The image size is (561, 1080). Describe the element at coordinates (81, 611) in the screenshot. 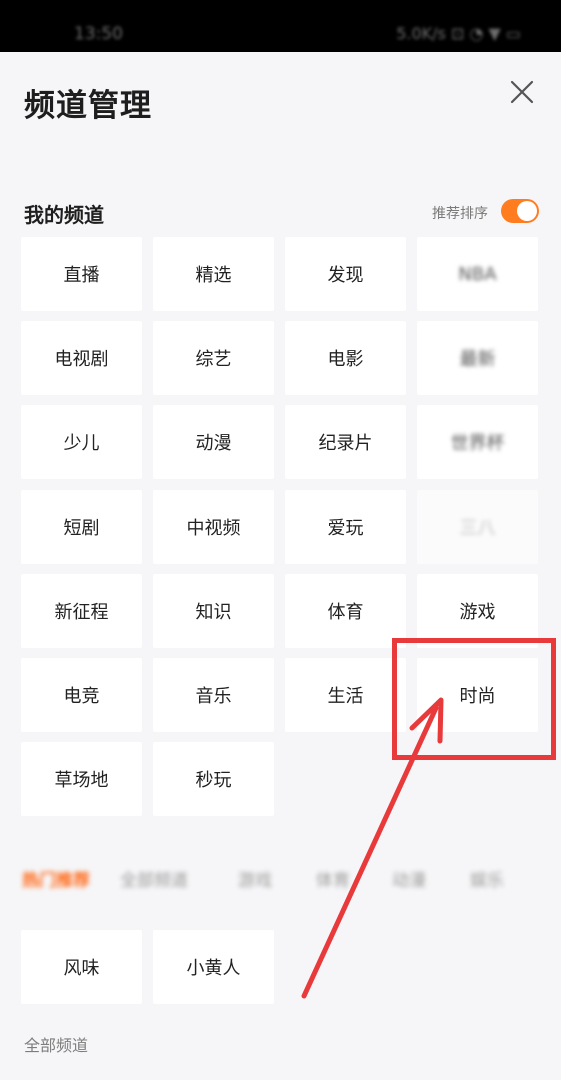

I see `channel-tile: 新征程` at that location.